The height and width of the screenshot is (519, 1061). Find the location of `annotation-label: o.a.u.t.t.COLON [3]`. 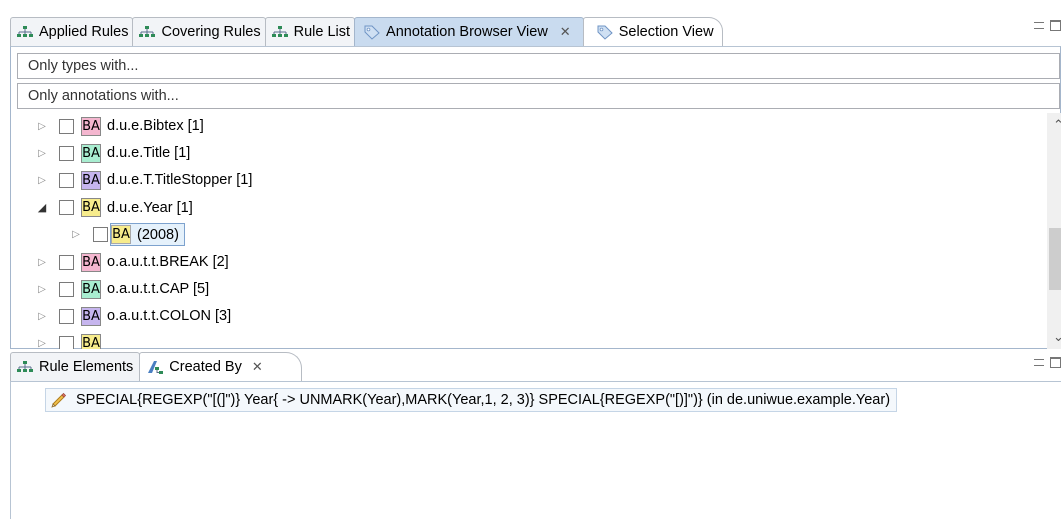

annotation-label: o.a.u.t.t.COLON [3] is located at coordinates (169, 316).